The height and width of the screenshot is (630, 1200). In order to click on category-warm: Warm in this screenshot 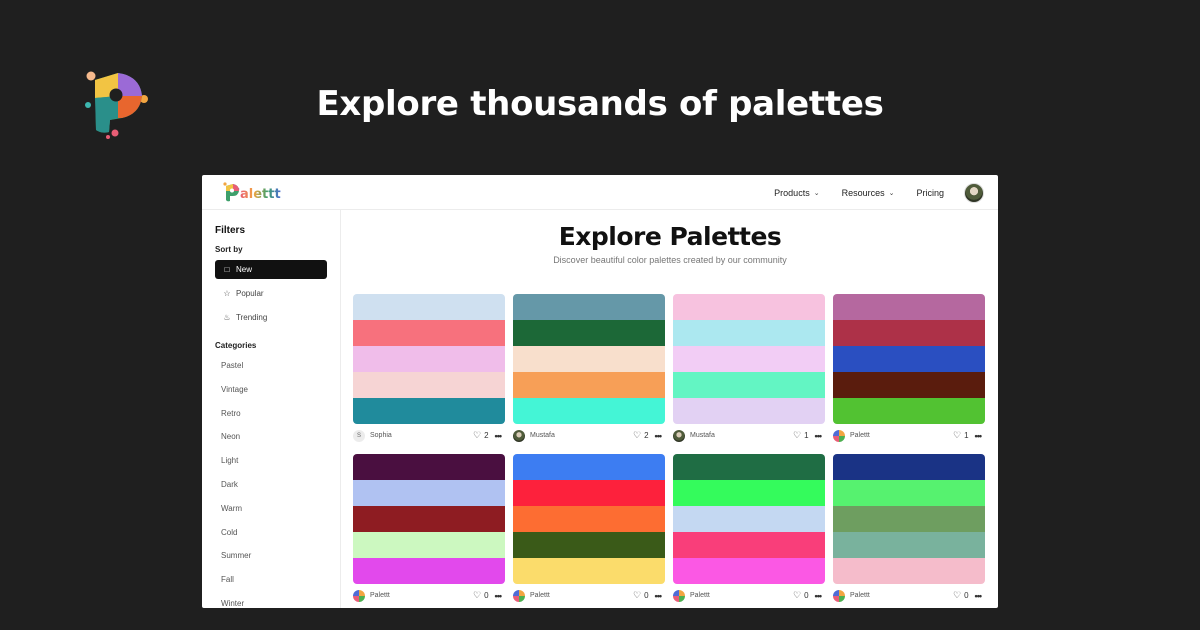, I will do `click(277, 509)`.